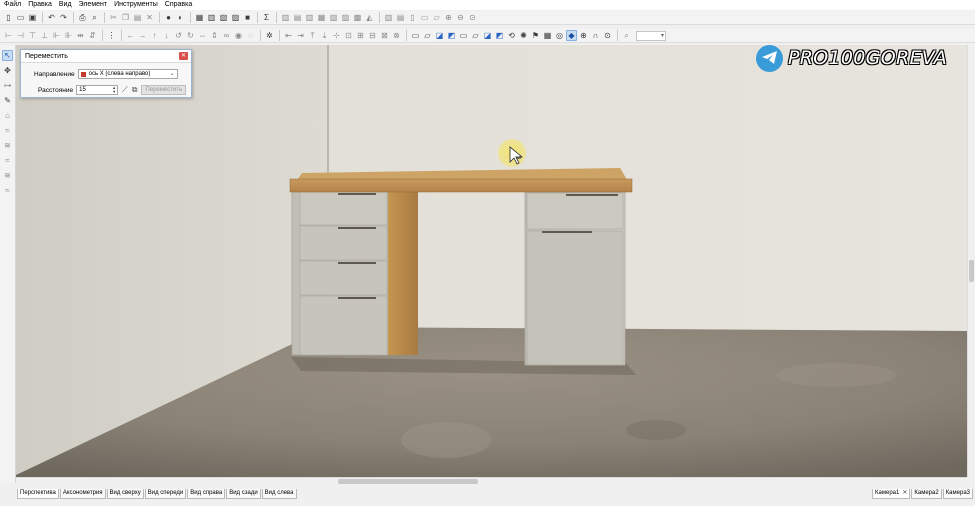 The image size is (975, 506). Describe the element at coordinates (288, 35) in the screenshot. I see `snap-left-icon: ⇤` at that location.